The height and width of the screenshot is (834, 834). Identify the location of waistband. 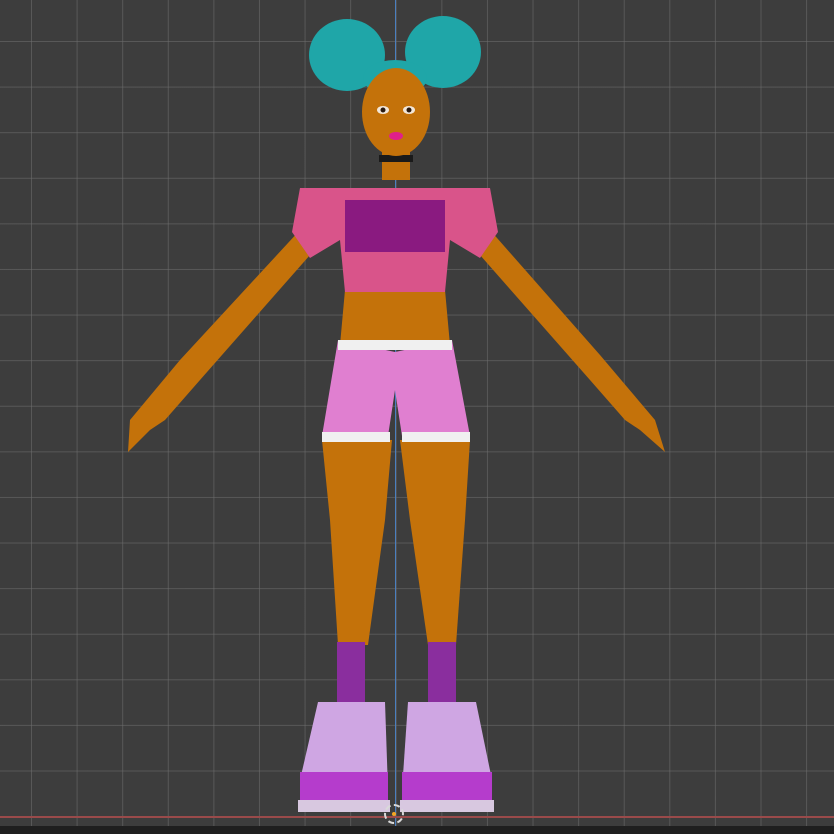
(395, 345).